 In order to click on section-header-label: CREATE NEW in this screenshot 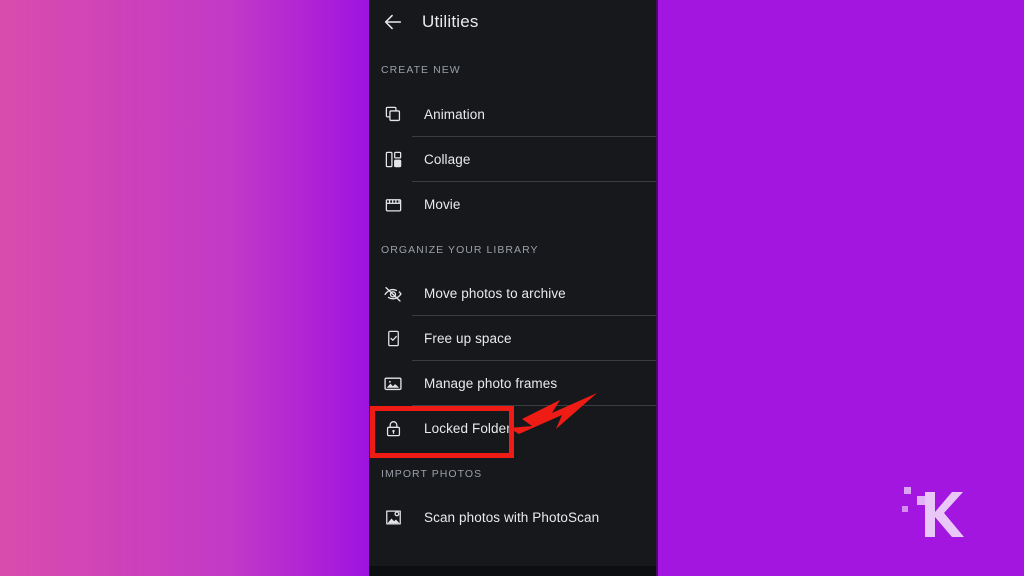, I will do `click(421, 70)`.